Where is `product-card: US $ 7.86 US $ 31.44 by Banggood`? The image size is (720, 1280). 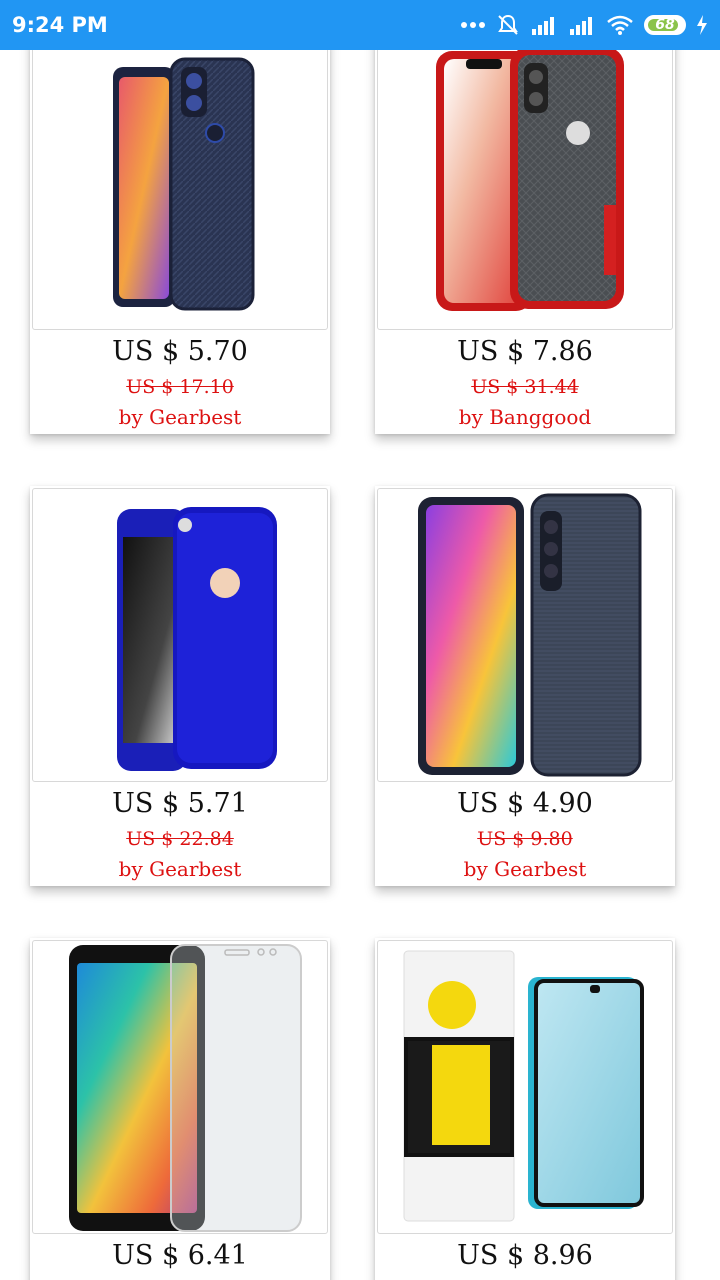 product-card: US $ 7.86 US $ 31.44 by Banggood is located at coordinates (525, 234).